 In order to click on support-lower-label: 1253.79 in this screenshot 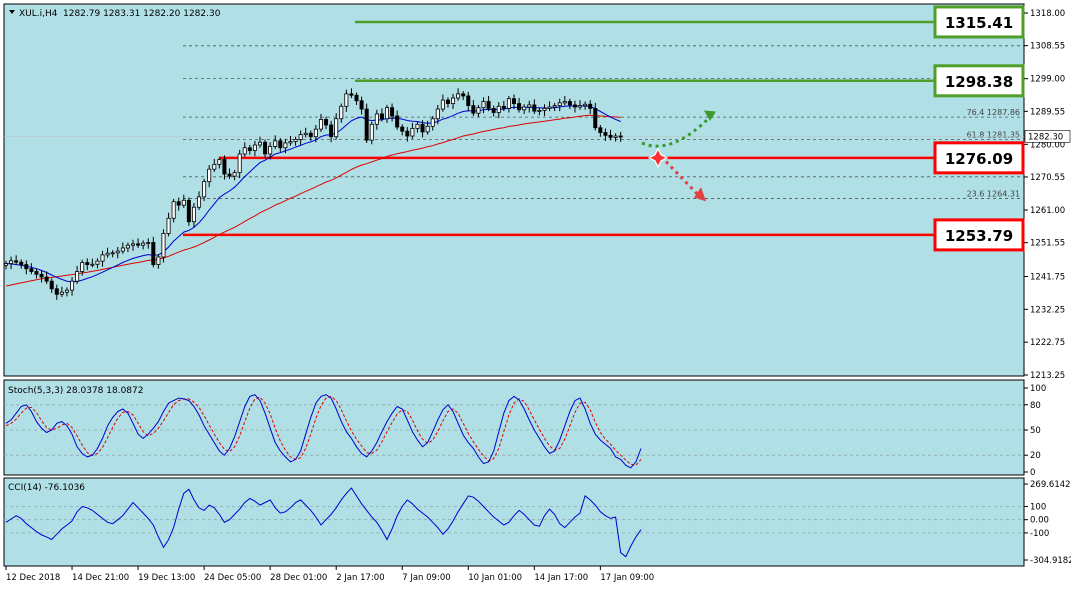, I will do `click(979, 236)`.